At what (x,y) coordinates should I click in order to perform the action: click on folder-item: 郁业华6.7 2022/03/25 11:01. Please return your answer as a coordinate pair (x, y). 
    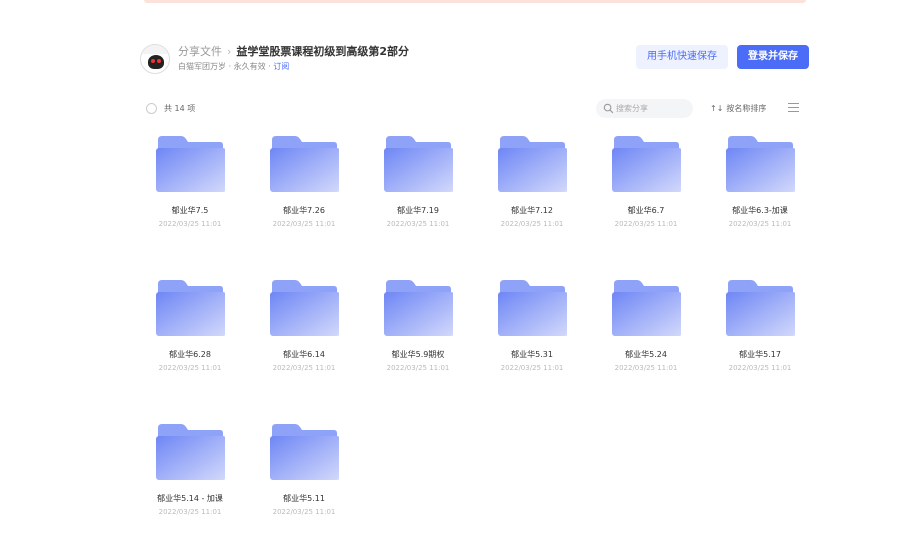
    Looking at the image, I should click on (646, 185).